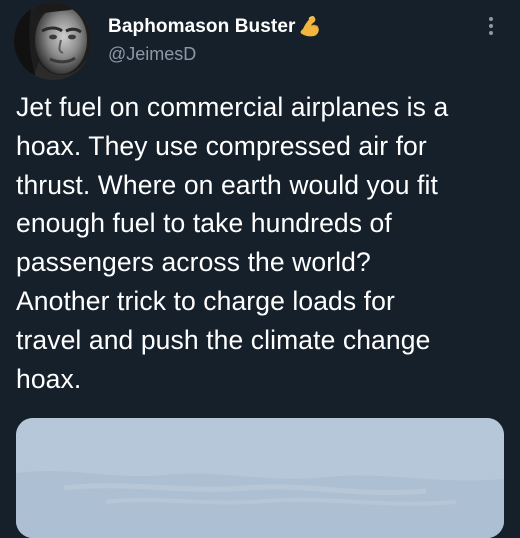 This screenshot has width=520, height=538. I want to click on author-name-row: Baphomason Buster, so click(214, 27).